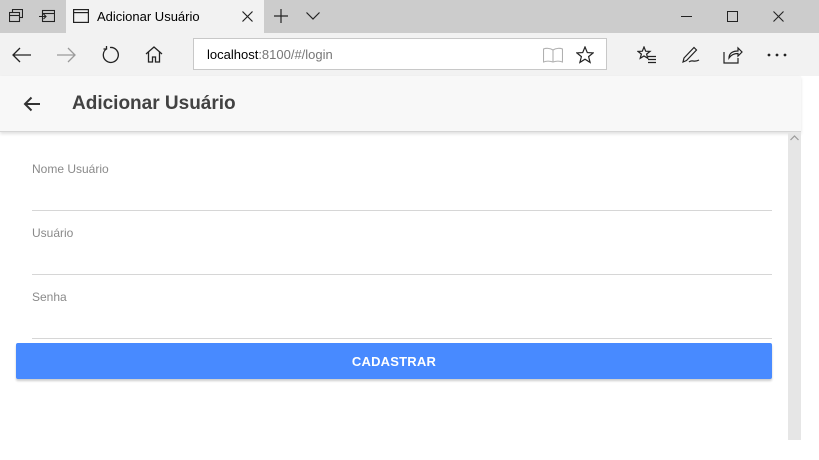 Image resolution: width=819 pixels, height=460 pixels. Describe the element at coordinates (281, 16) in the screenshot. I see `new-tab-icon` at that location.